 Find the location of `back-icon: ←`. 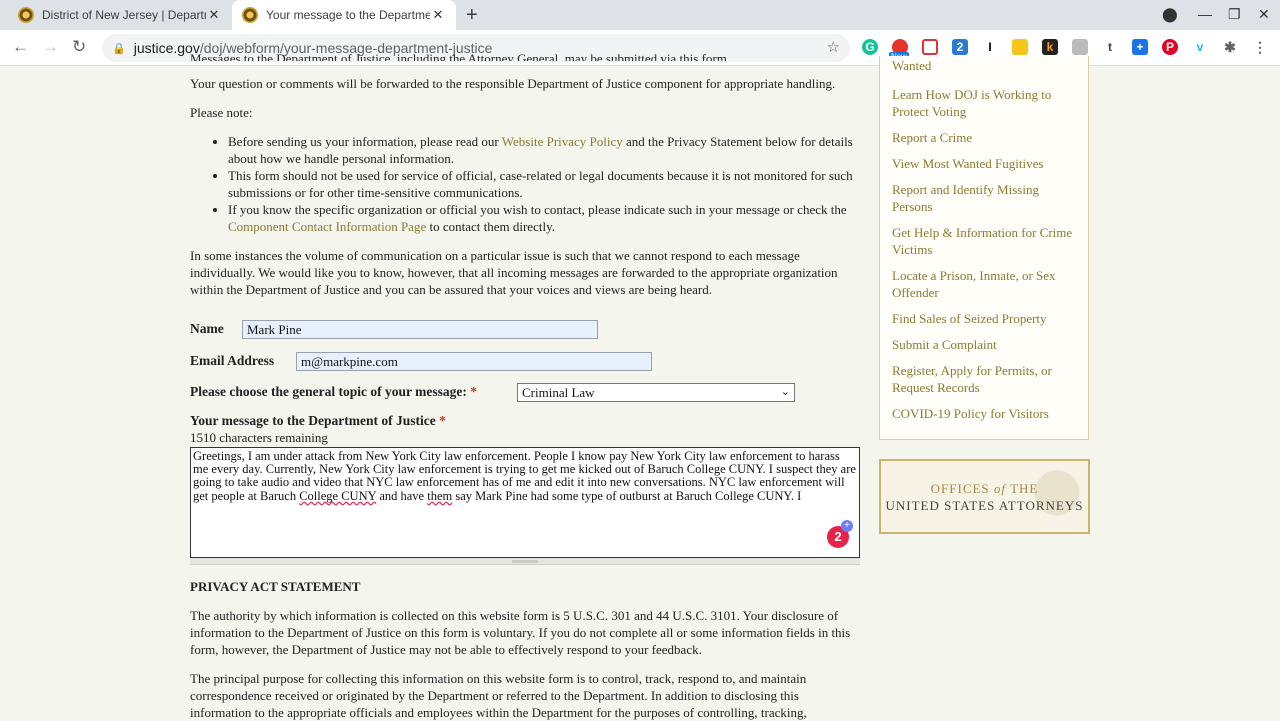

back-icon: ← is located at coordinates (20, 47).